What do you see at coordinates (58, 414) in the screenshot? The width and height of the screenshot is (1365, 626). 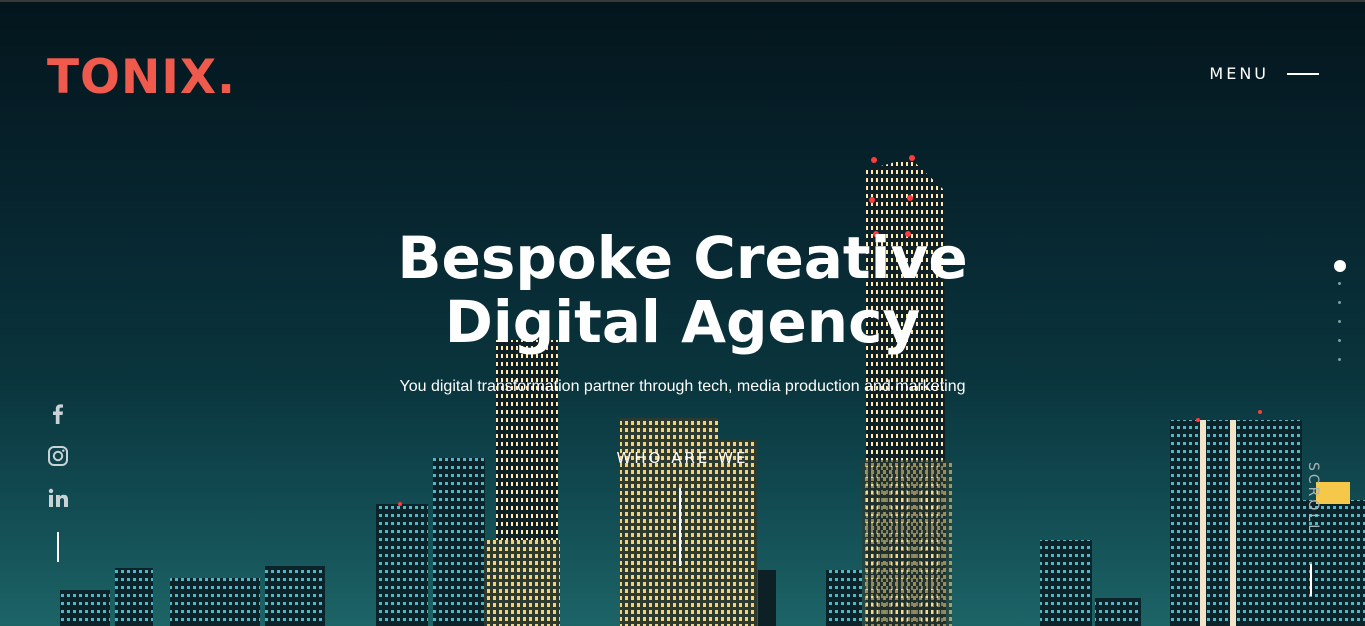 I see `facebook-icon` at bounding box center [58, 414].